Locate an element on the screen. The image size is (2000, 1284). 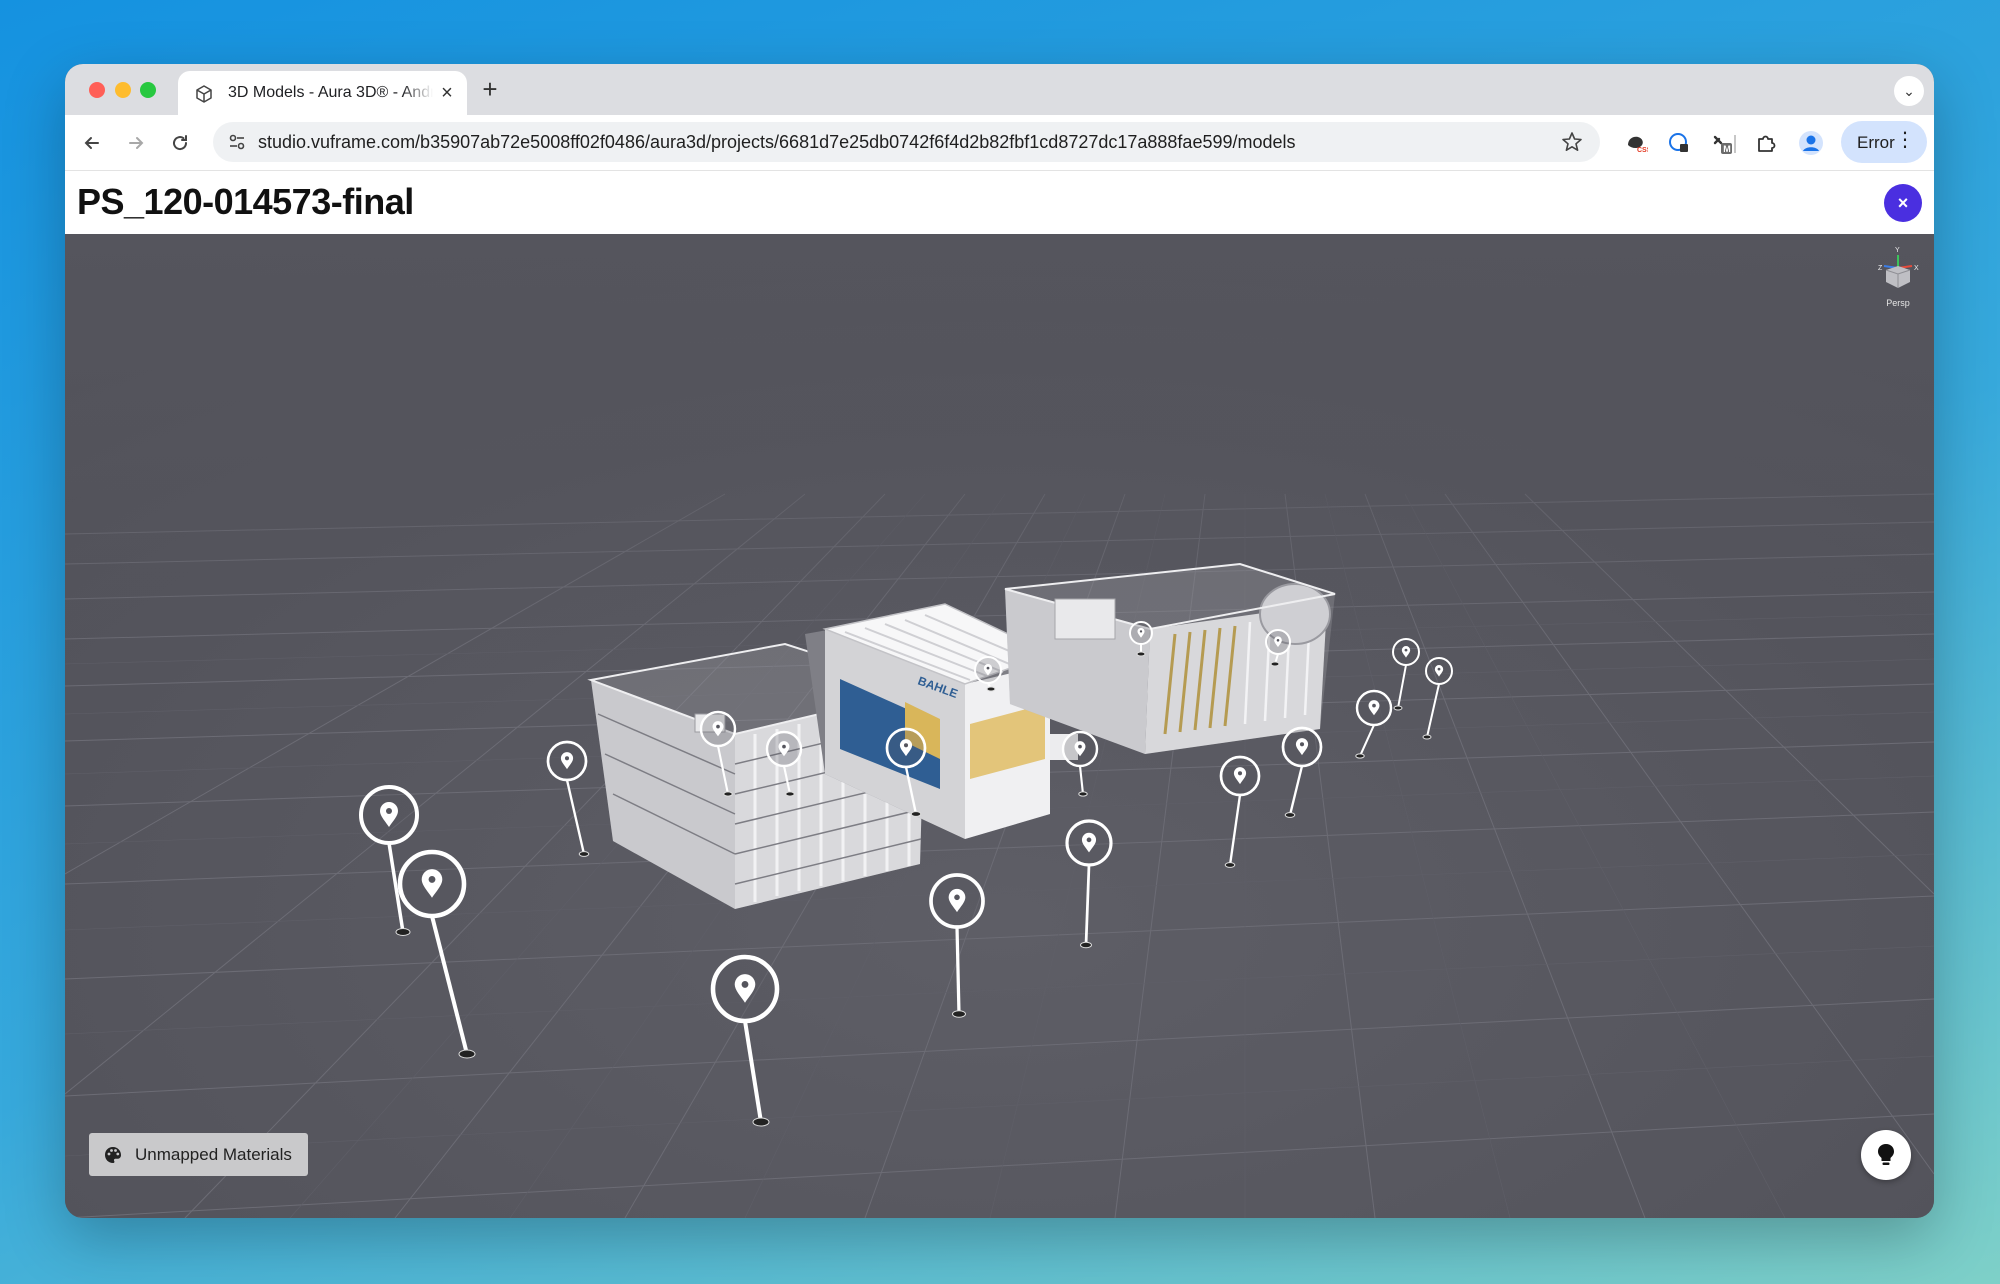
toolbar-divider is located at coordinates (1735, 144).